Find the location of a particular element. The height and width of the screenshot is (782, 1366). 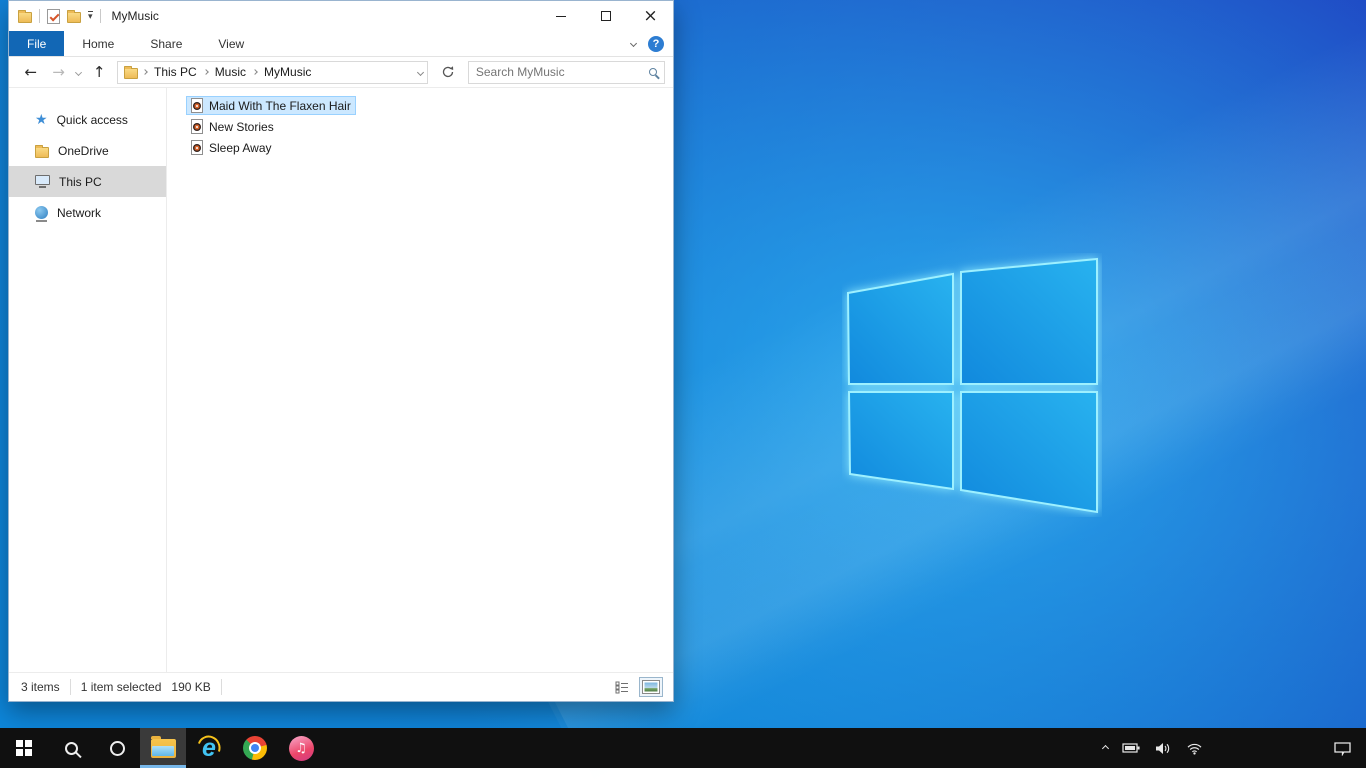

sidebar-item-label: This PC is located at coordinates (80, 182).